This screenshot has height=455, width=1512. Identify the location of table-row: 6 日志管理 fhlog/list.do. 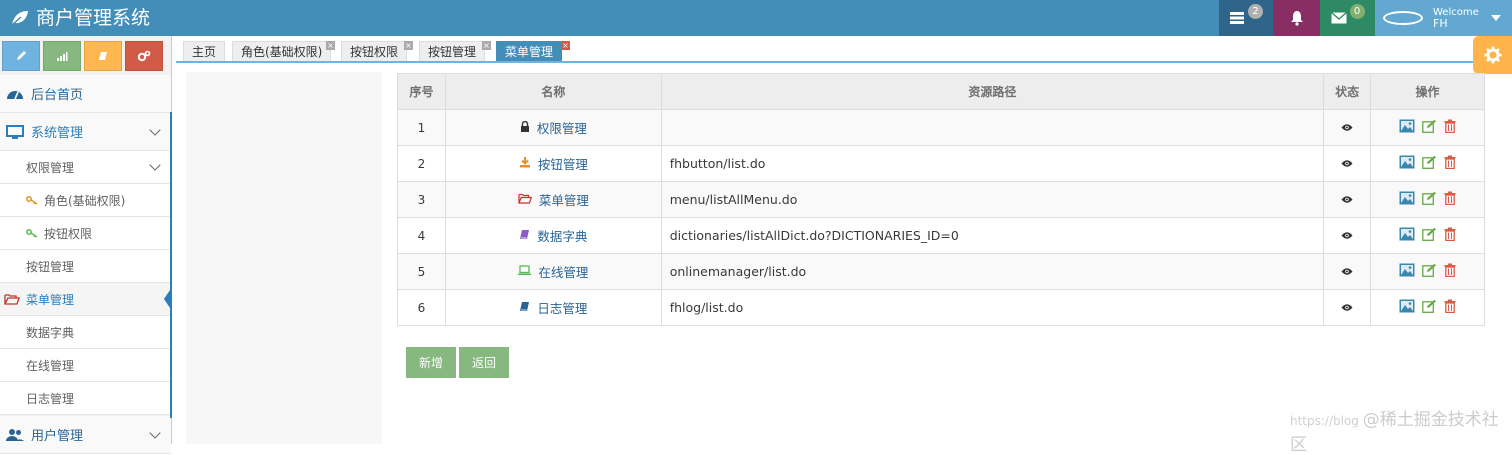
(941, 307).